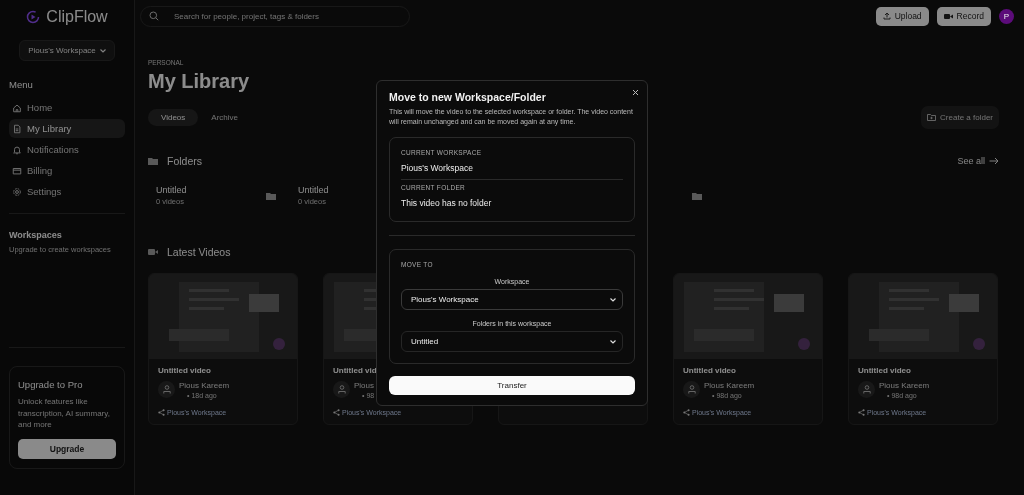 The image size is (1024, 495). What do you see at coordinates (512, 300) in the screenshot?
I see `workspace-select: Pious's Workspace` at bounding box center [512, 300].